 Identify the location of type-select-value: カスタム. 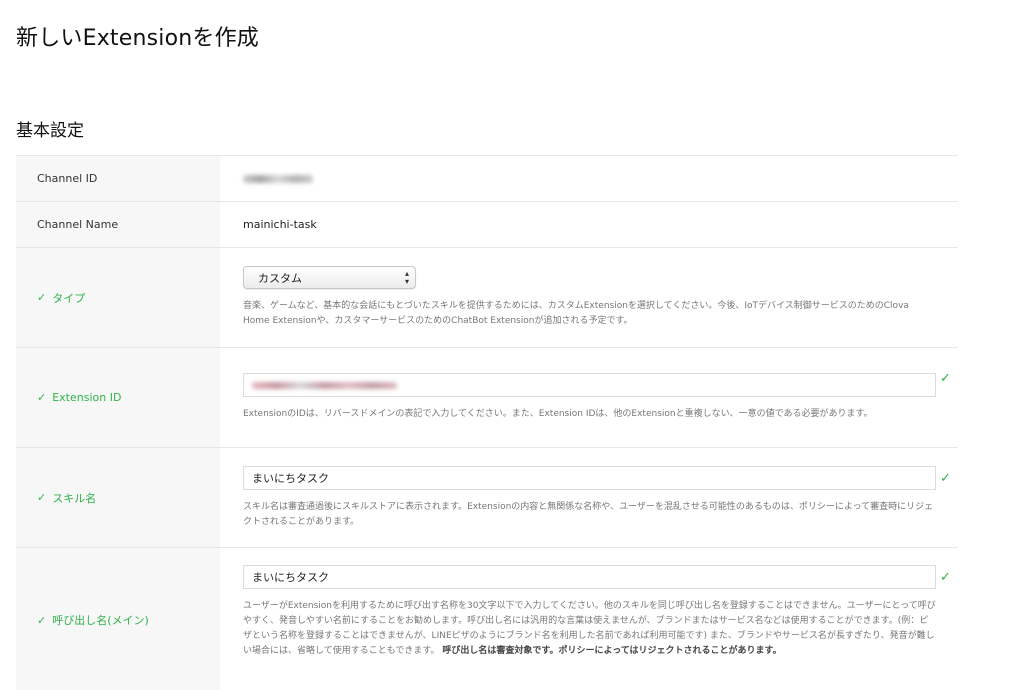
(280, 278).